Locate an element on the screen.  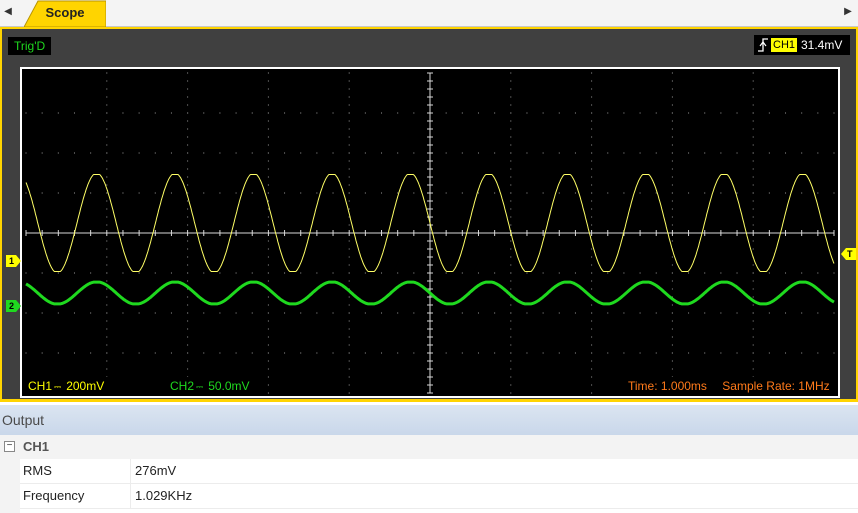
property-row-frequency: Frequency 1.029KHz is located at coordinates (439, 496).